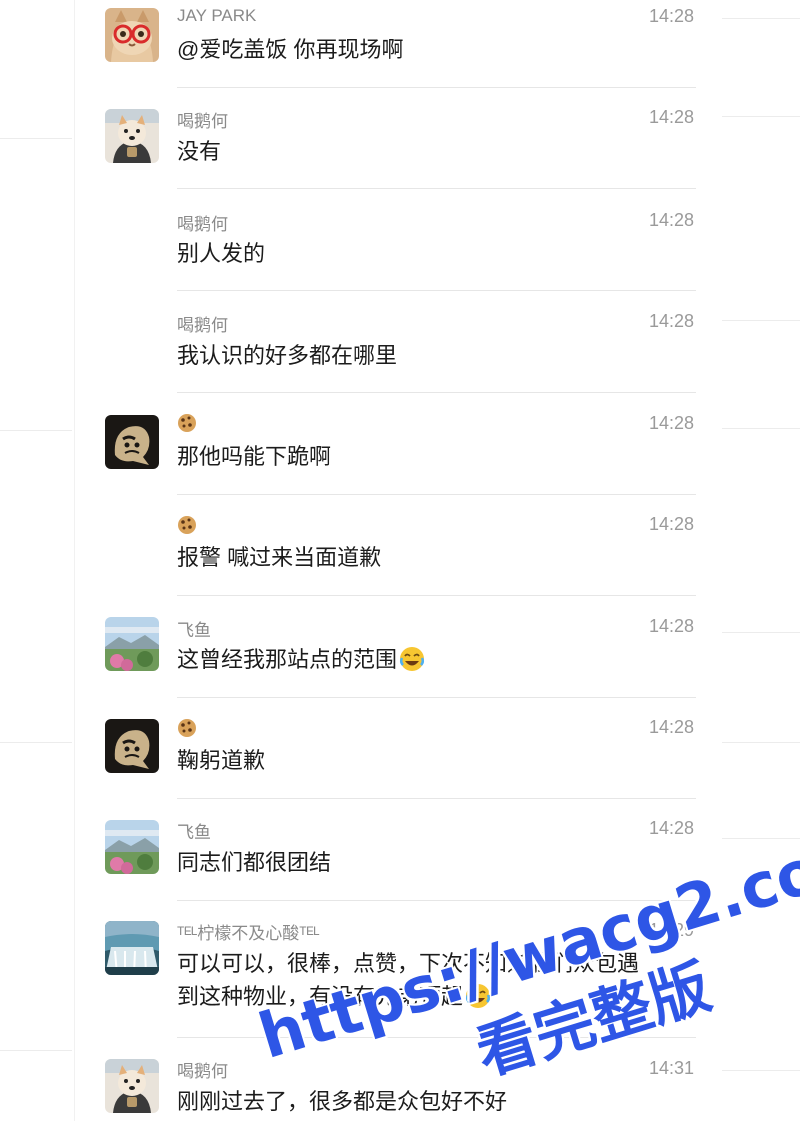  I want to click on sender-name: ᵀᴱᴸ柠檬不及心酸ᵀᴱᴸ, so click(248, 933).